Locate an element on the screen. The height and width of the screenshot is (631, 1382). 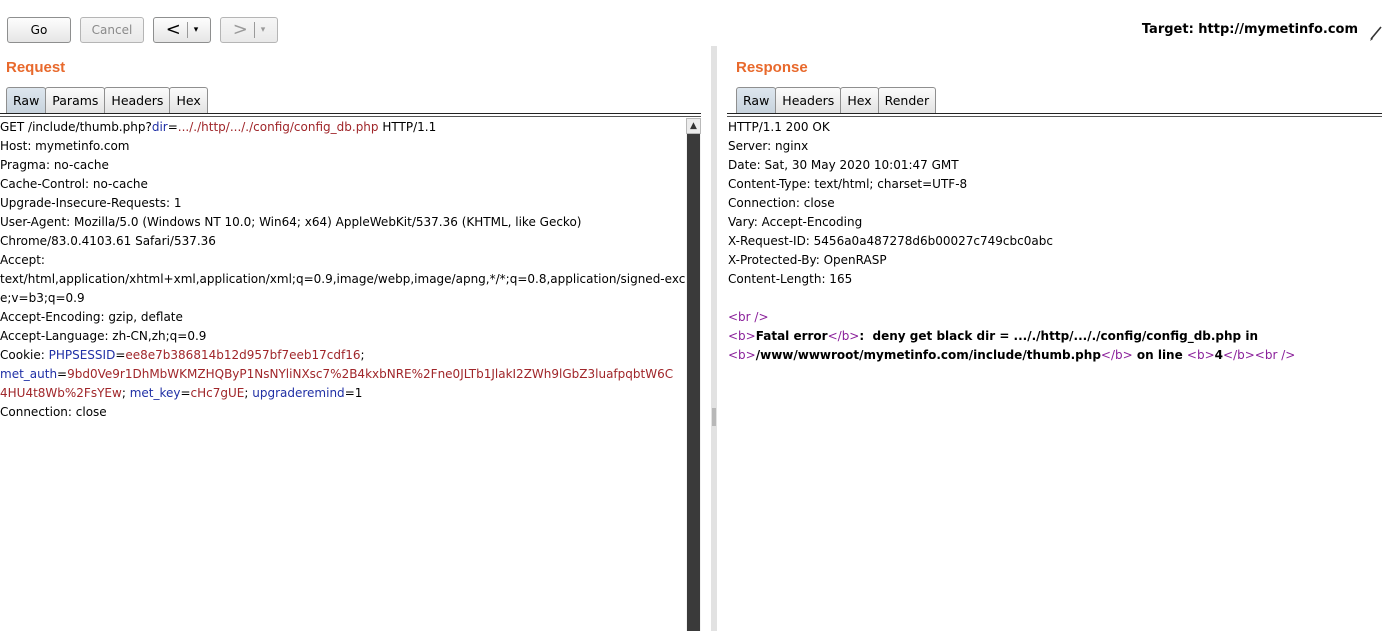
request-scrollbar: ▲ is located at coordinates (693, 374).